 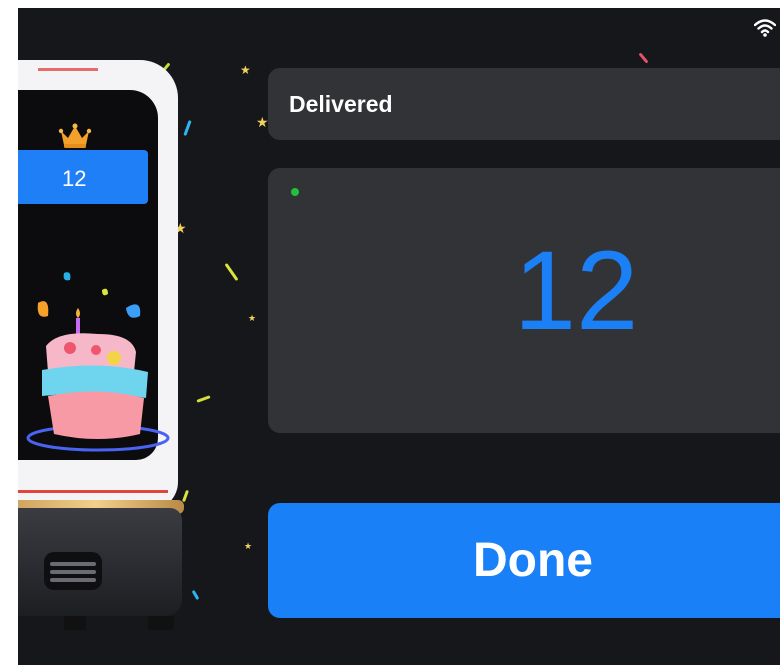 What do you see at coordinates (533, 560) in the screenshot?
I see `done-button-label: Done` at bounding box center [533, 560].